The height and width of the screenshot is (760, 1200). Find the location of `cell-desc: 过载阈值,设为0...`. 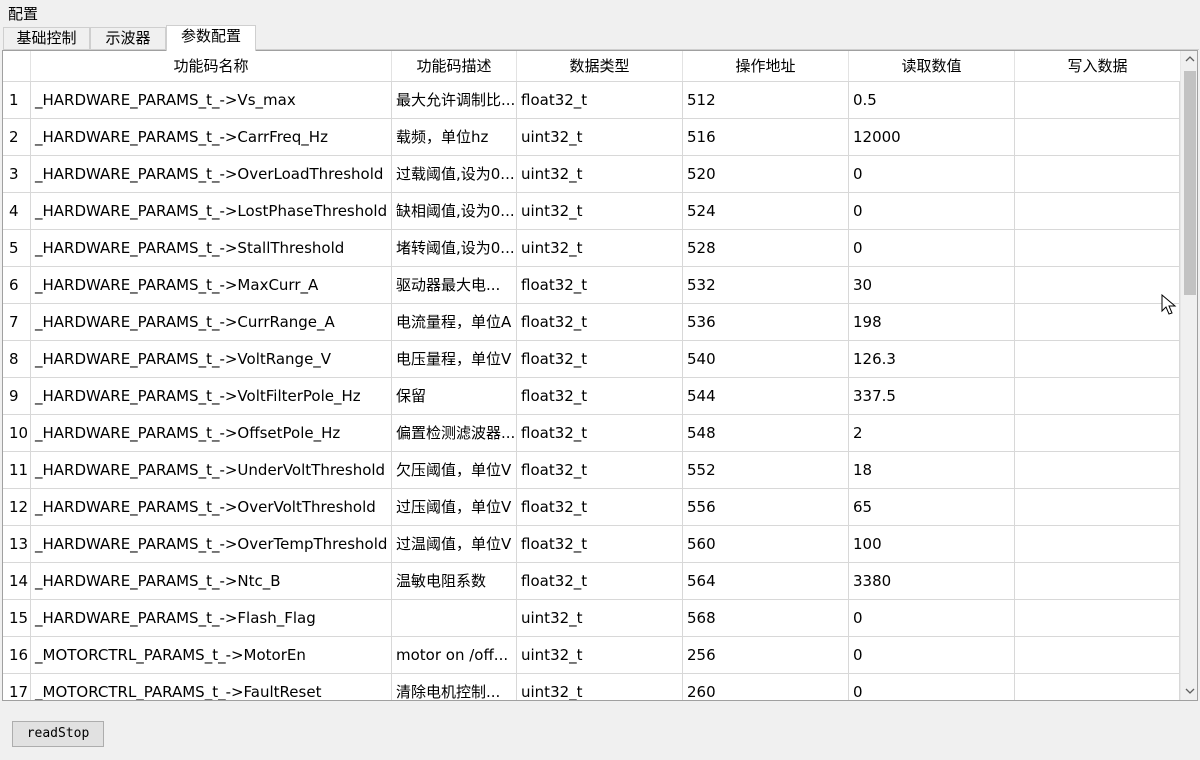

cell-desc: 过载阈值,设为0... is located at coordinates (454, 174).